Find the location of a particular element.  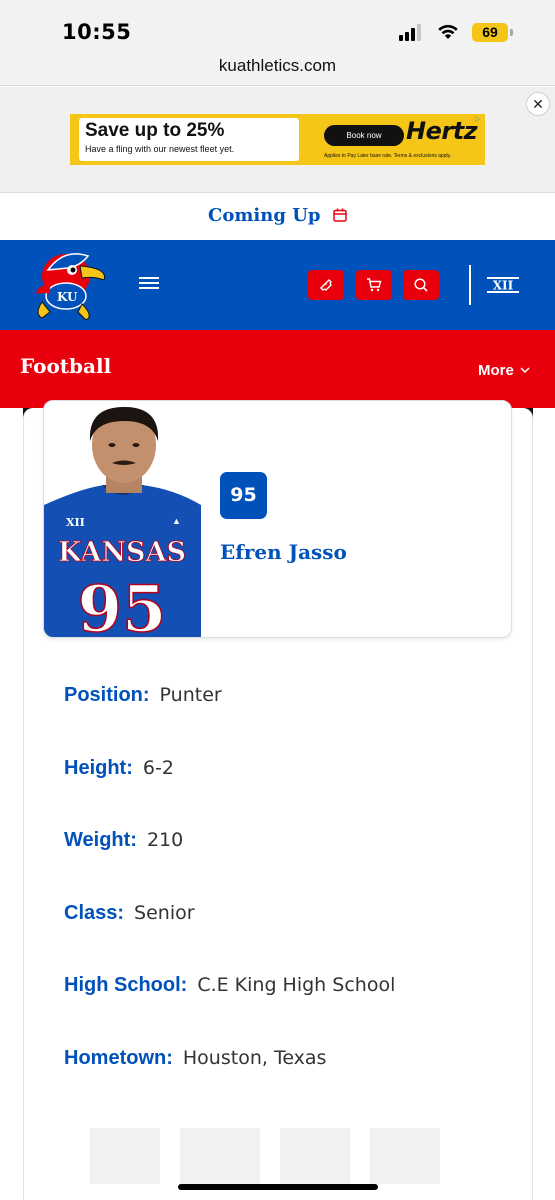

svg-text: XII is located at coordinates (503, 286).